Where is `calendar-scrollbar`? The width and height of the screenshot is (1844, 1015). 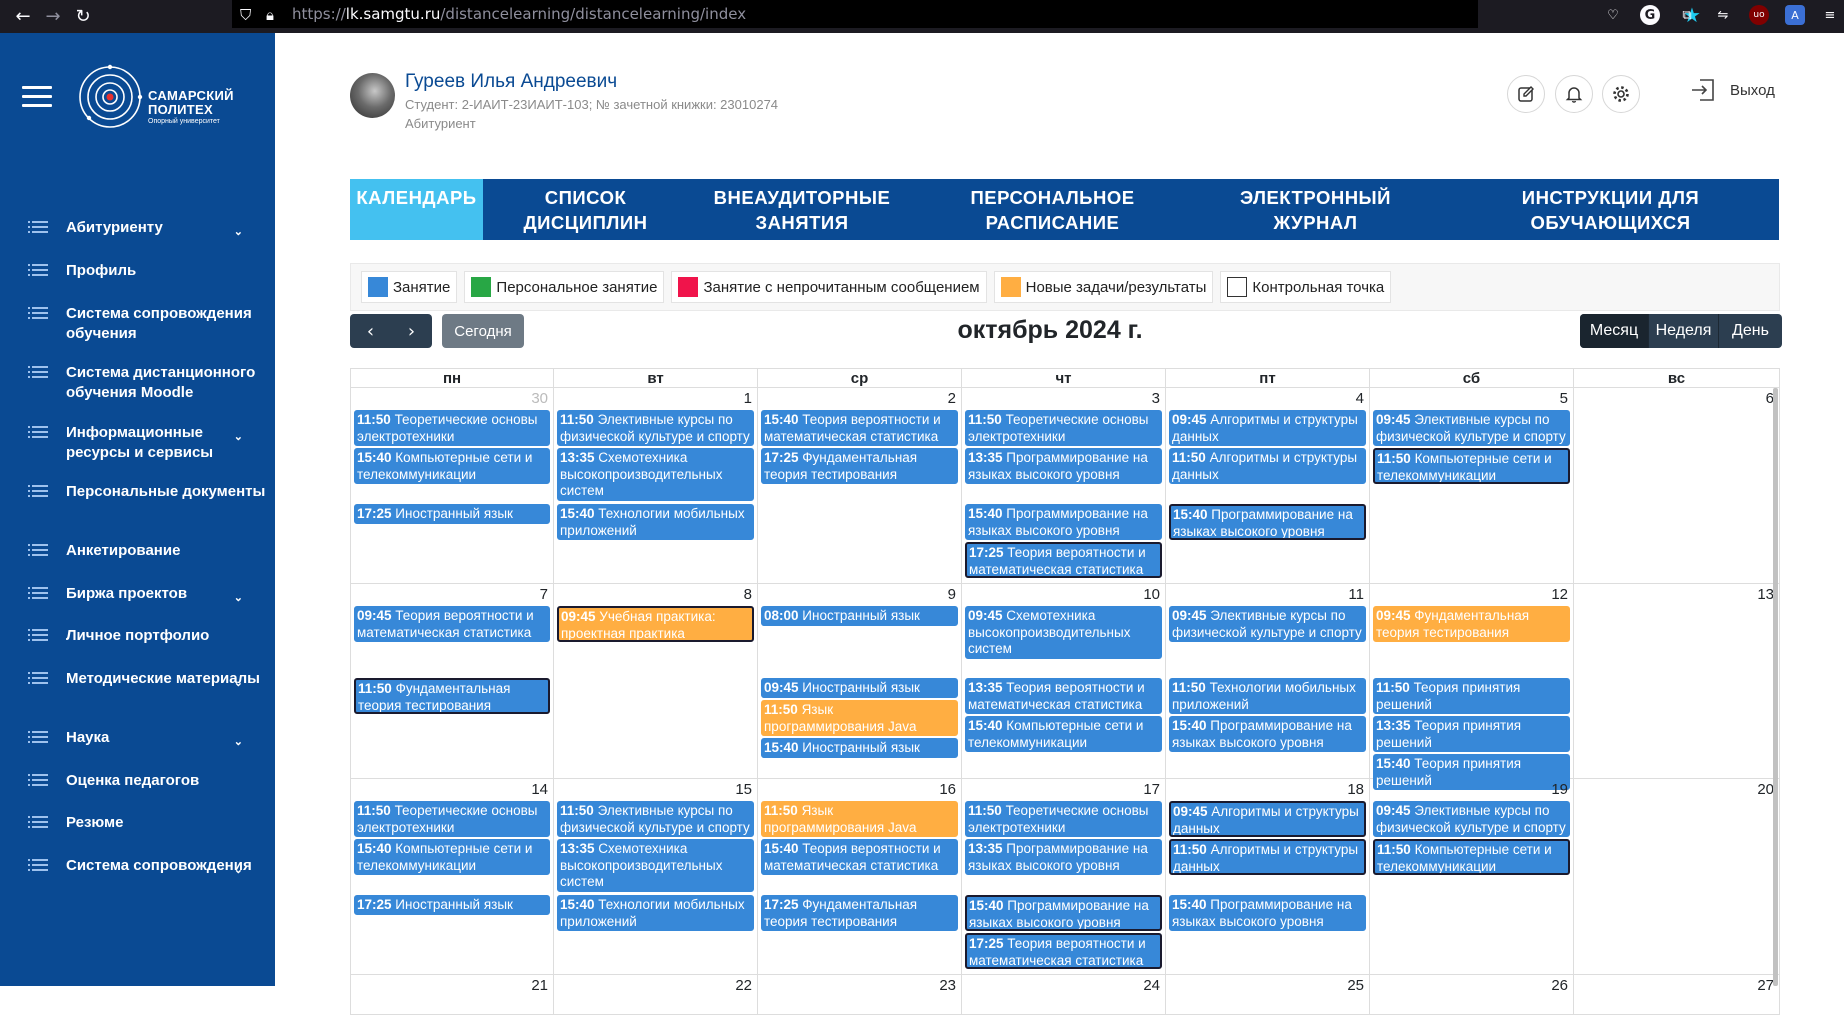
calendar-scrollbar is located at coordinates (1775, 687).